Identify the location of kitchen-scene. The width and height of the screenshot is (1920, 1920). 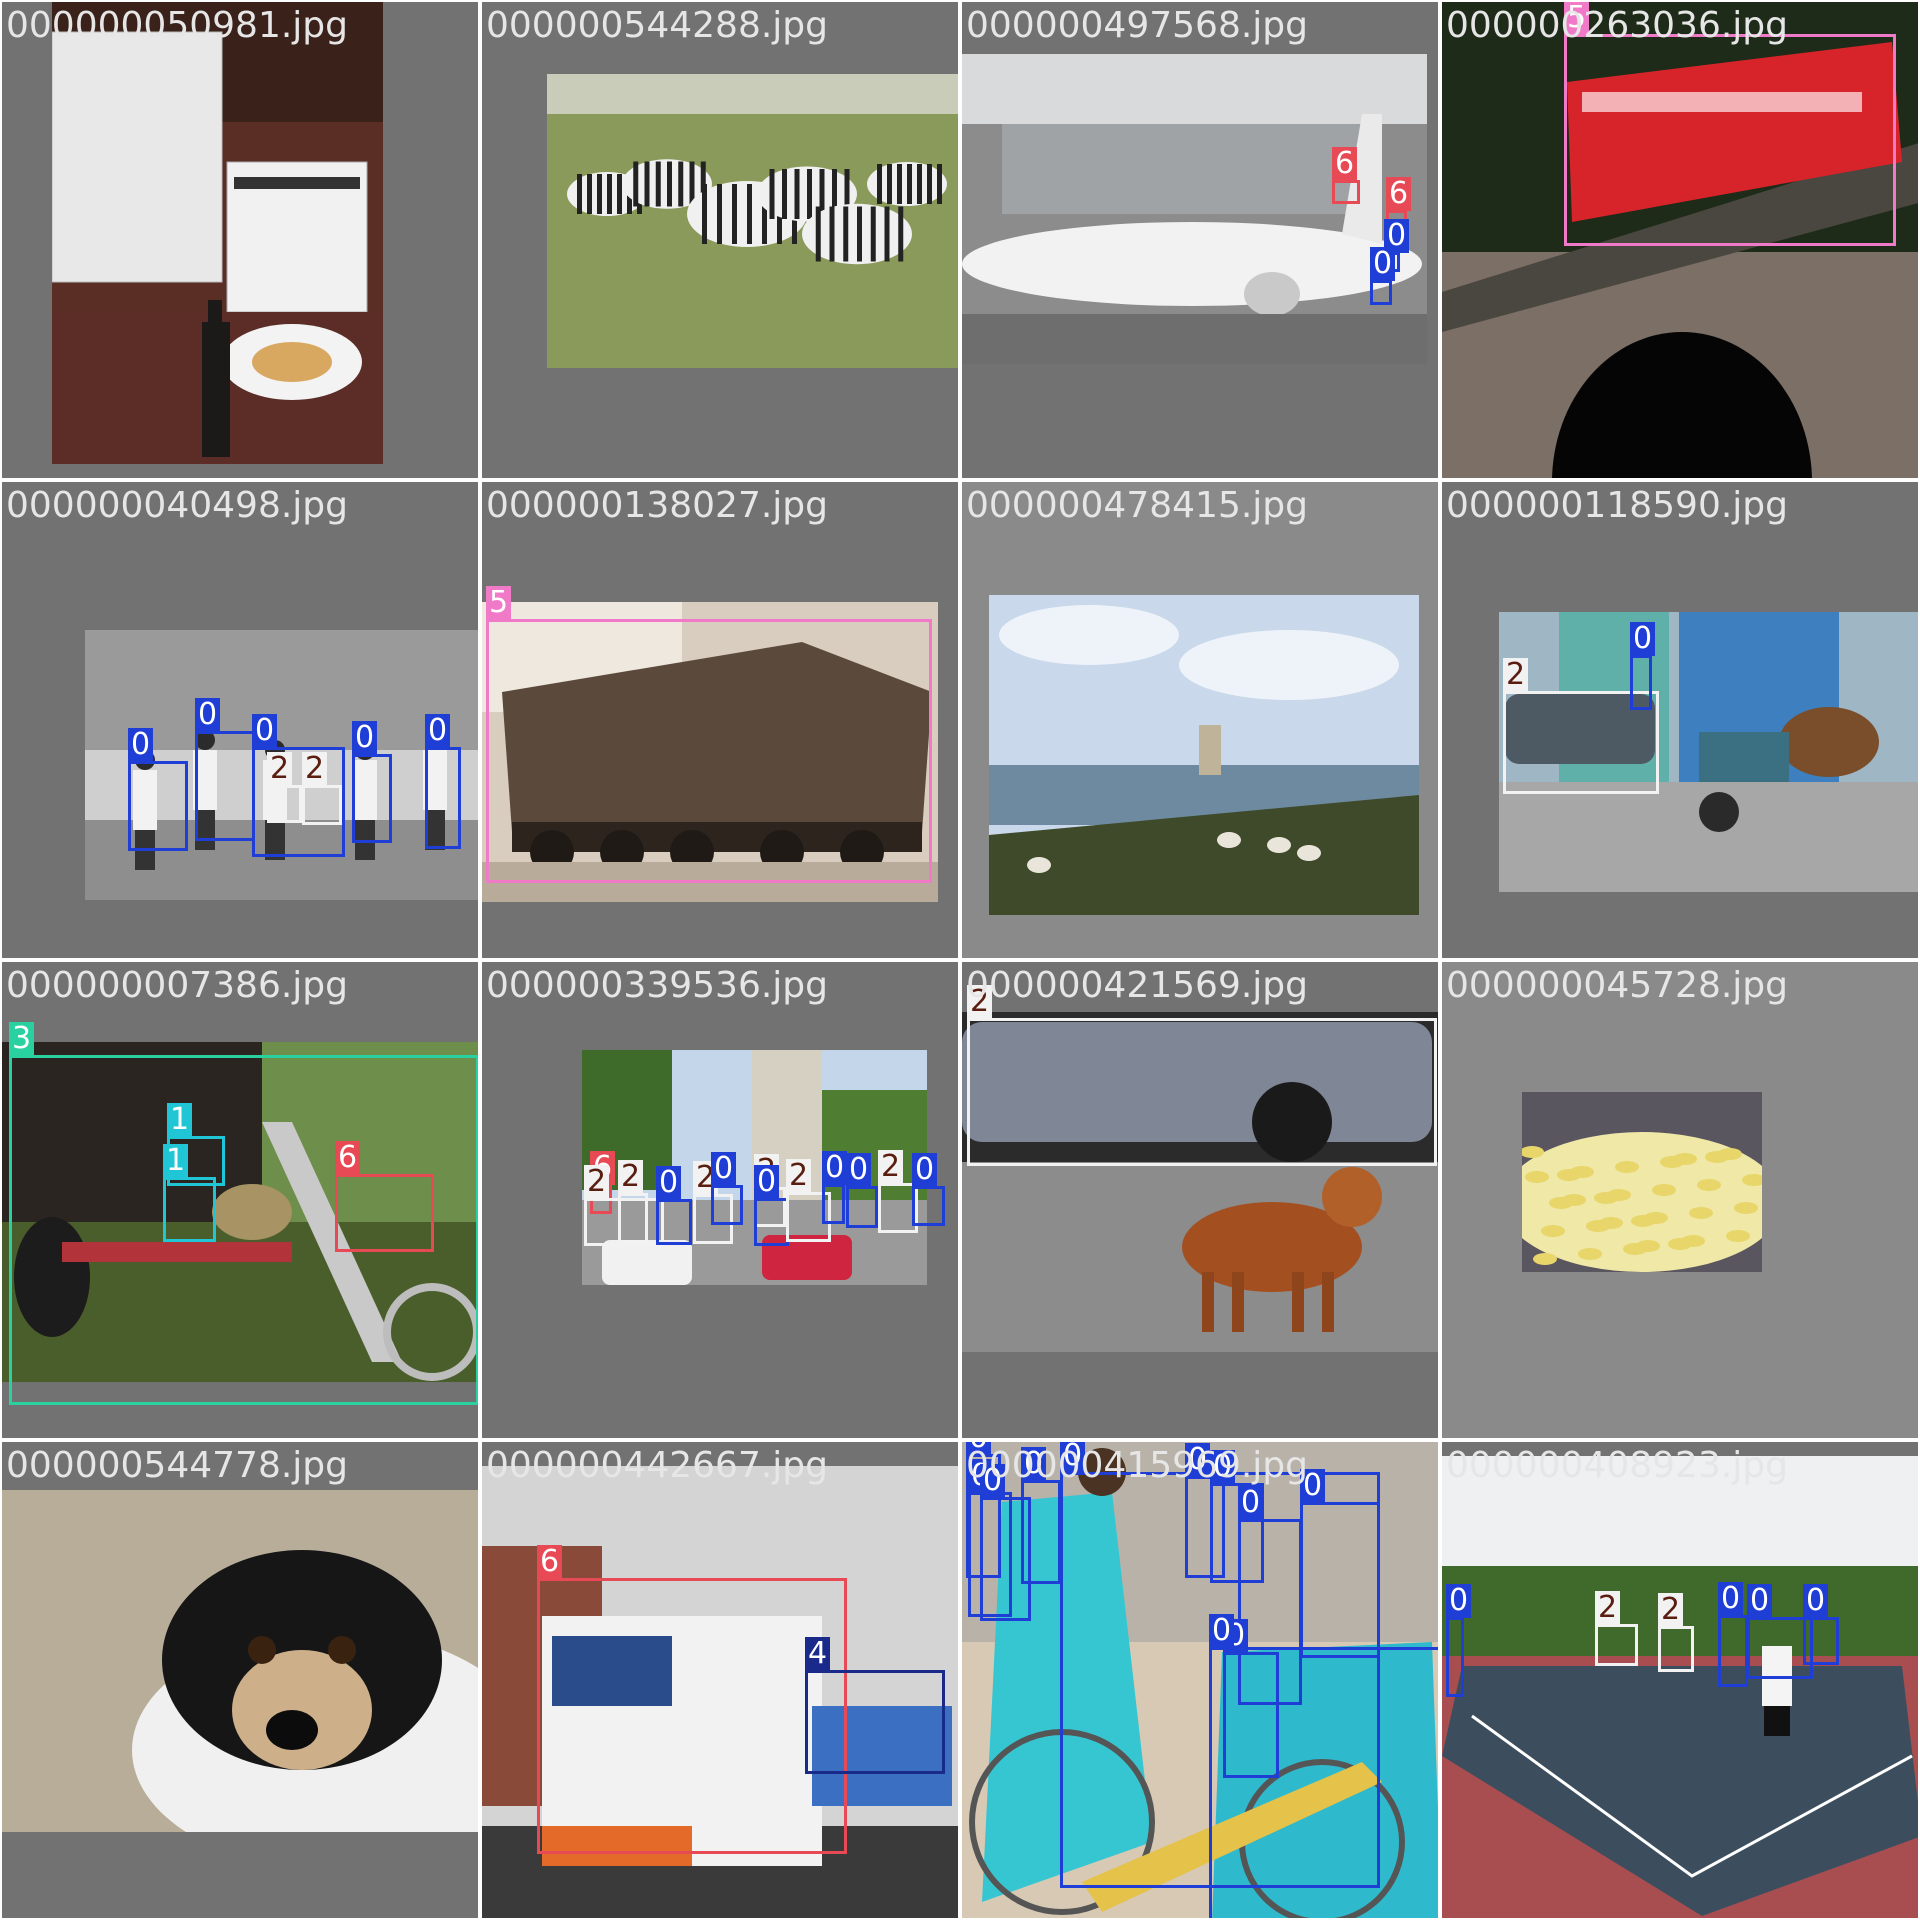
(217, 233).